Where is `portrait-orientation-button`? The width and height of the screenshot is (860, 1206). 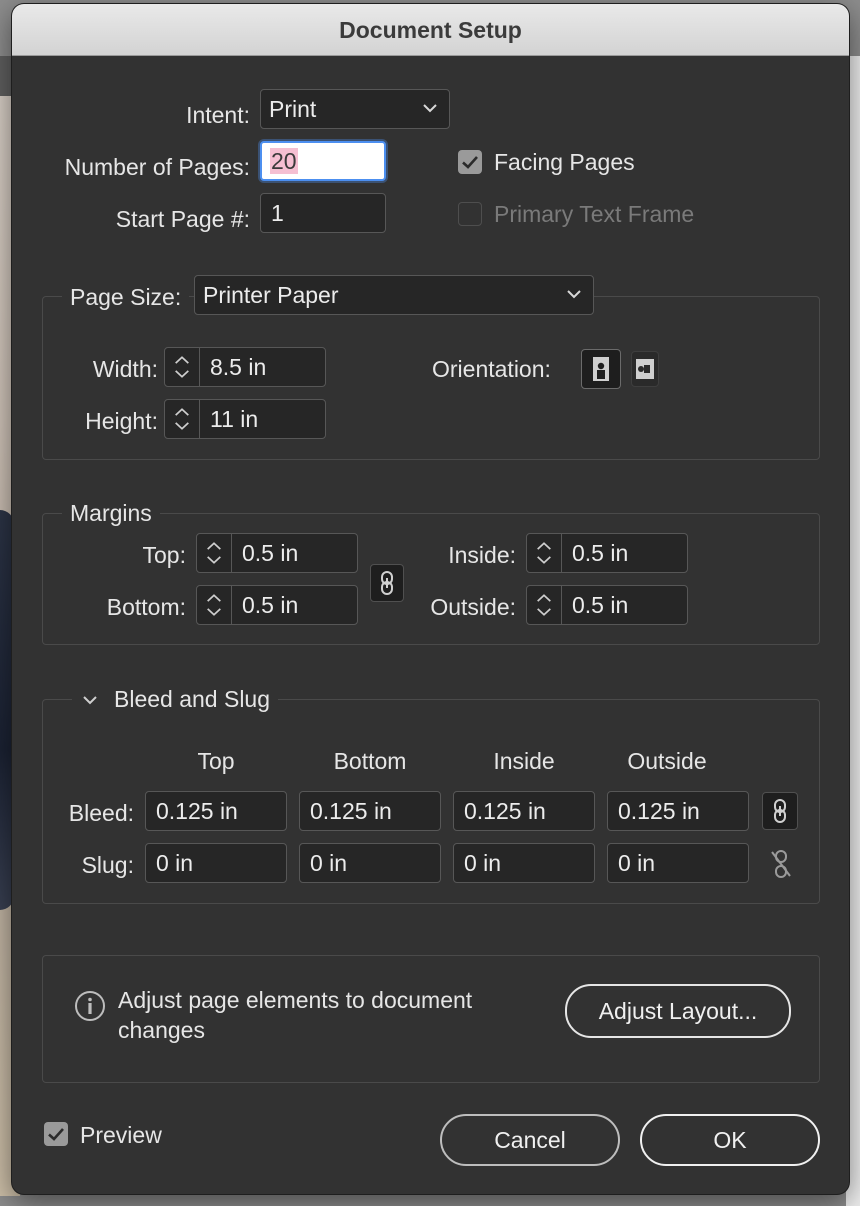 portrait-orientation-button is located at coordinates (601, 369).